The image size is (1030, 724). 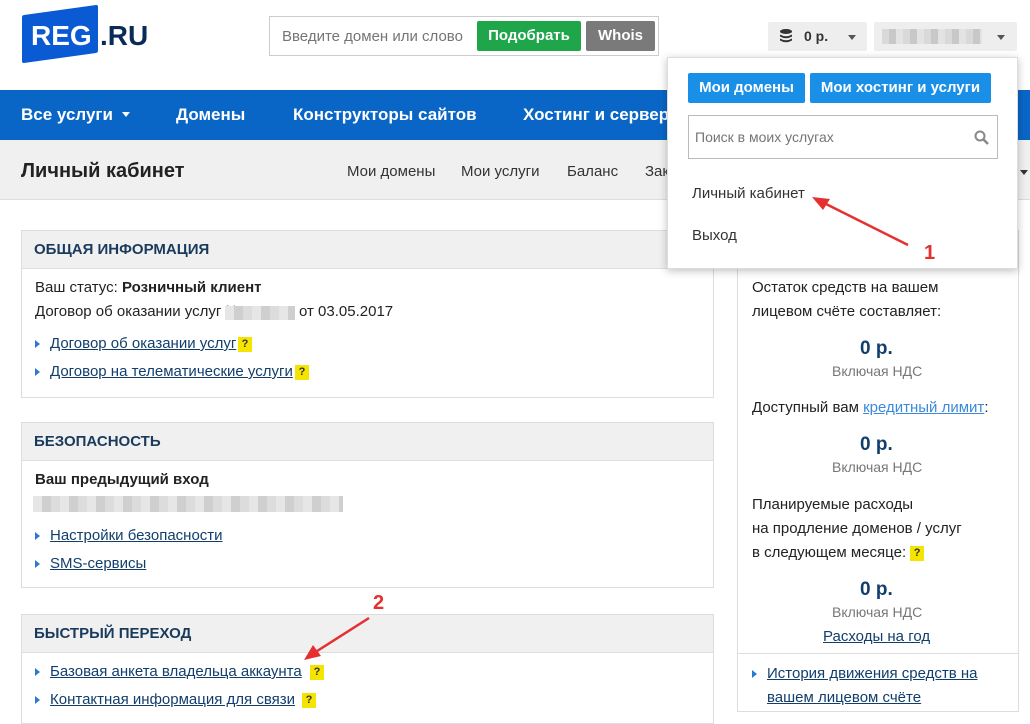 What do you see at coordinates (379, 603) in the screenshot?
I see `annotation-2: 2` at bounding box center [379, 603].